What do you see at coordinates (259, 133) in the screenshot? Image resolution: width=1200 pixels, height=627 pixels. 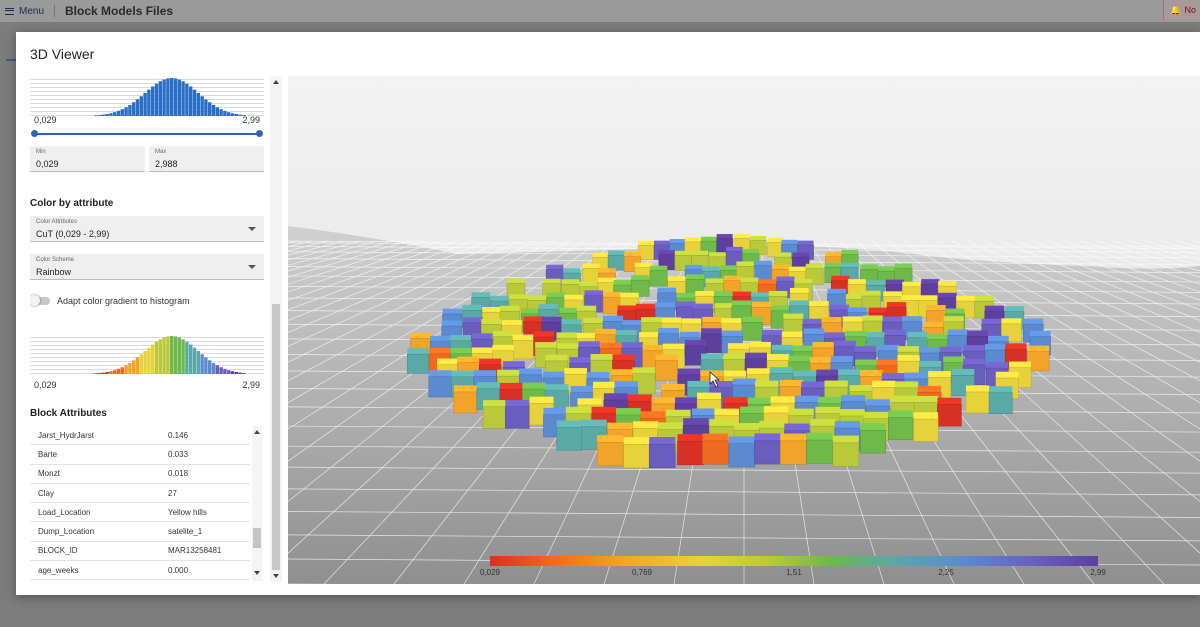 I see `range-slider-max-handle` at bounding box center [259, 133].